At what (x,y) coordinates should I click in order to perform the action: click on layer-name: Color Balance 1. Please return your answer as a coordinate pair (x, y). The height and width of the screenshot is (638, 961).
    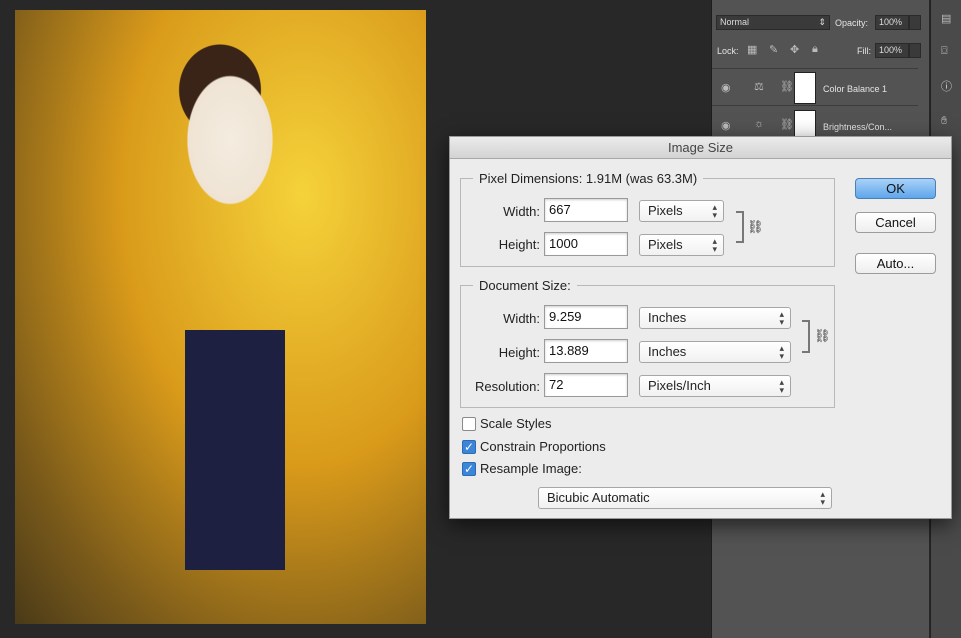
    Looking at the image, I should click on (855, 89).